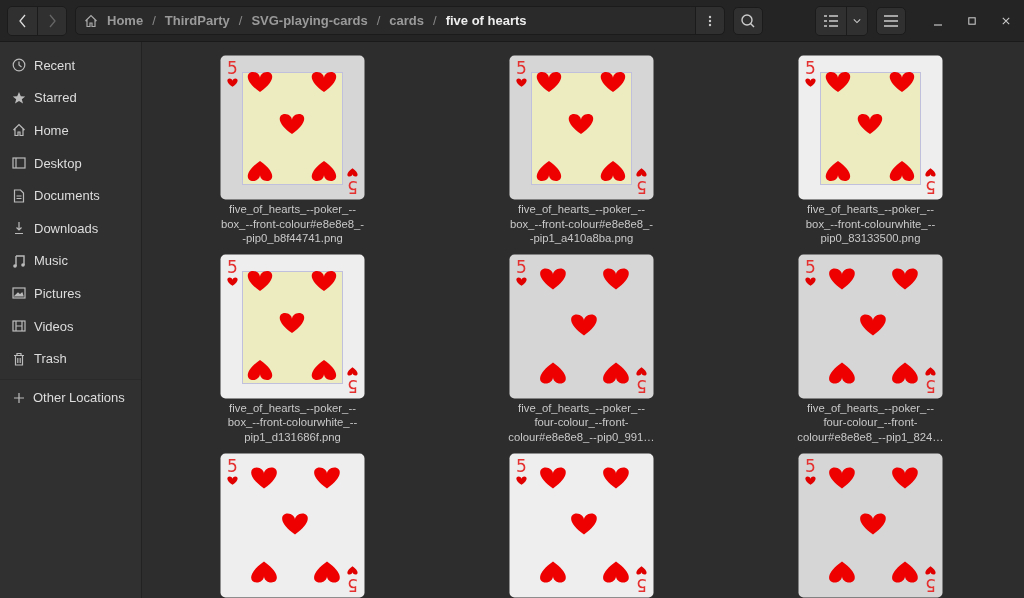 The height and width of the screenshot is (598, 1024). What do you see at coordinates (70, 163) in the screenshot?
I see `sidebar-item: Desktop` at bounding box center [70, 163].